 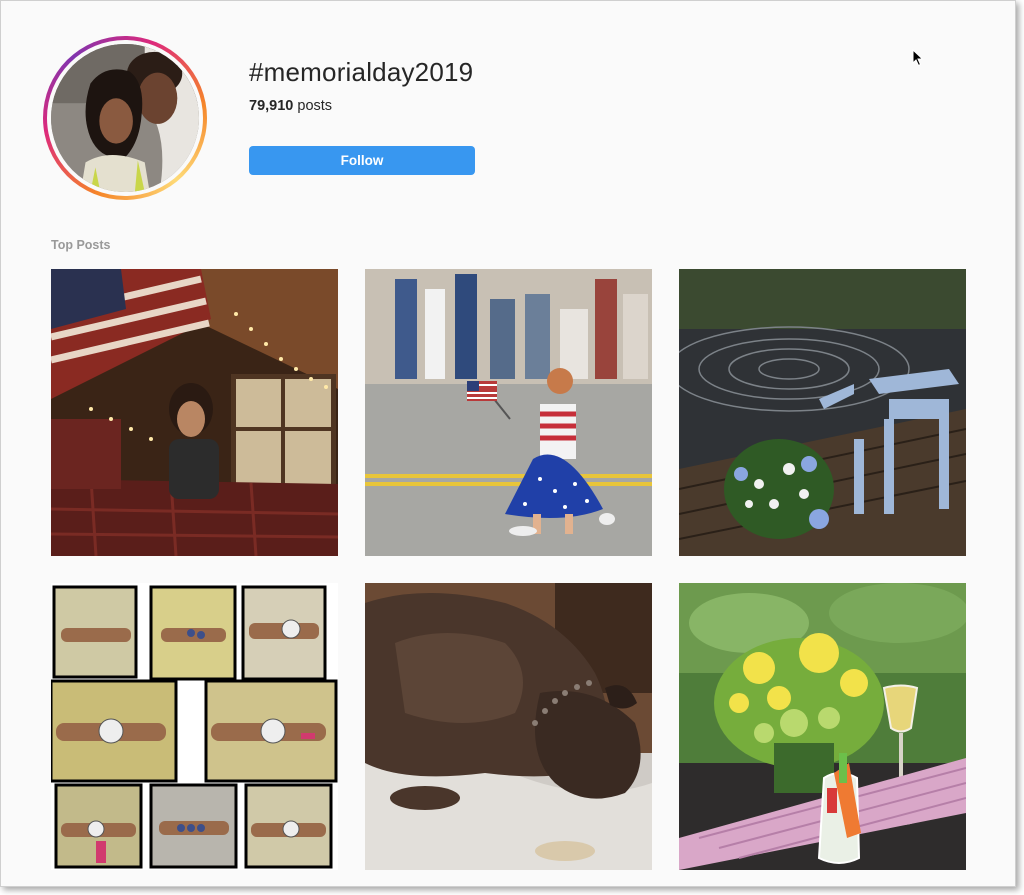 I want to click on avatar-photo, so click(x=125, y=118).